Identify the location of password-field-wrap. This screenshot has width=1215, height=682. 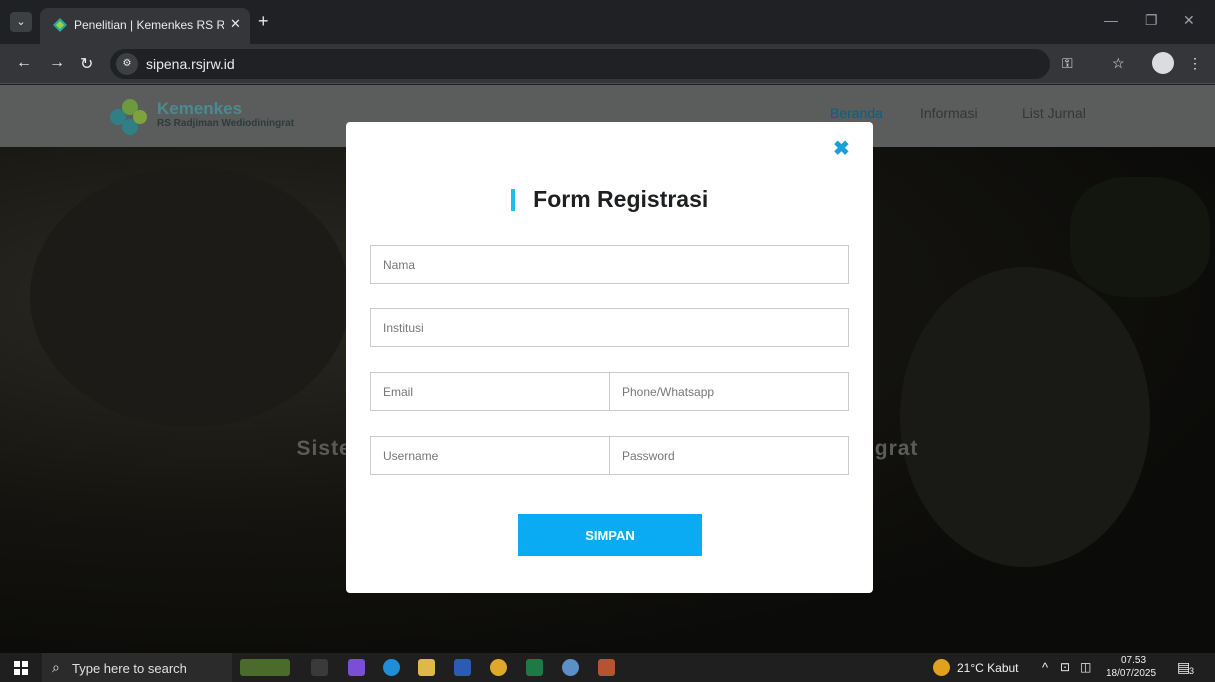
(729, 455).